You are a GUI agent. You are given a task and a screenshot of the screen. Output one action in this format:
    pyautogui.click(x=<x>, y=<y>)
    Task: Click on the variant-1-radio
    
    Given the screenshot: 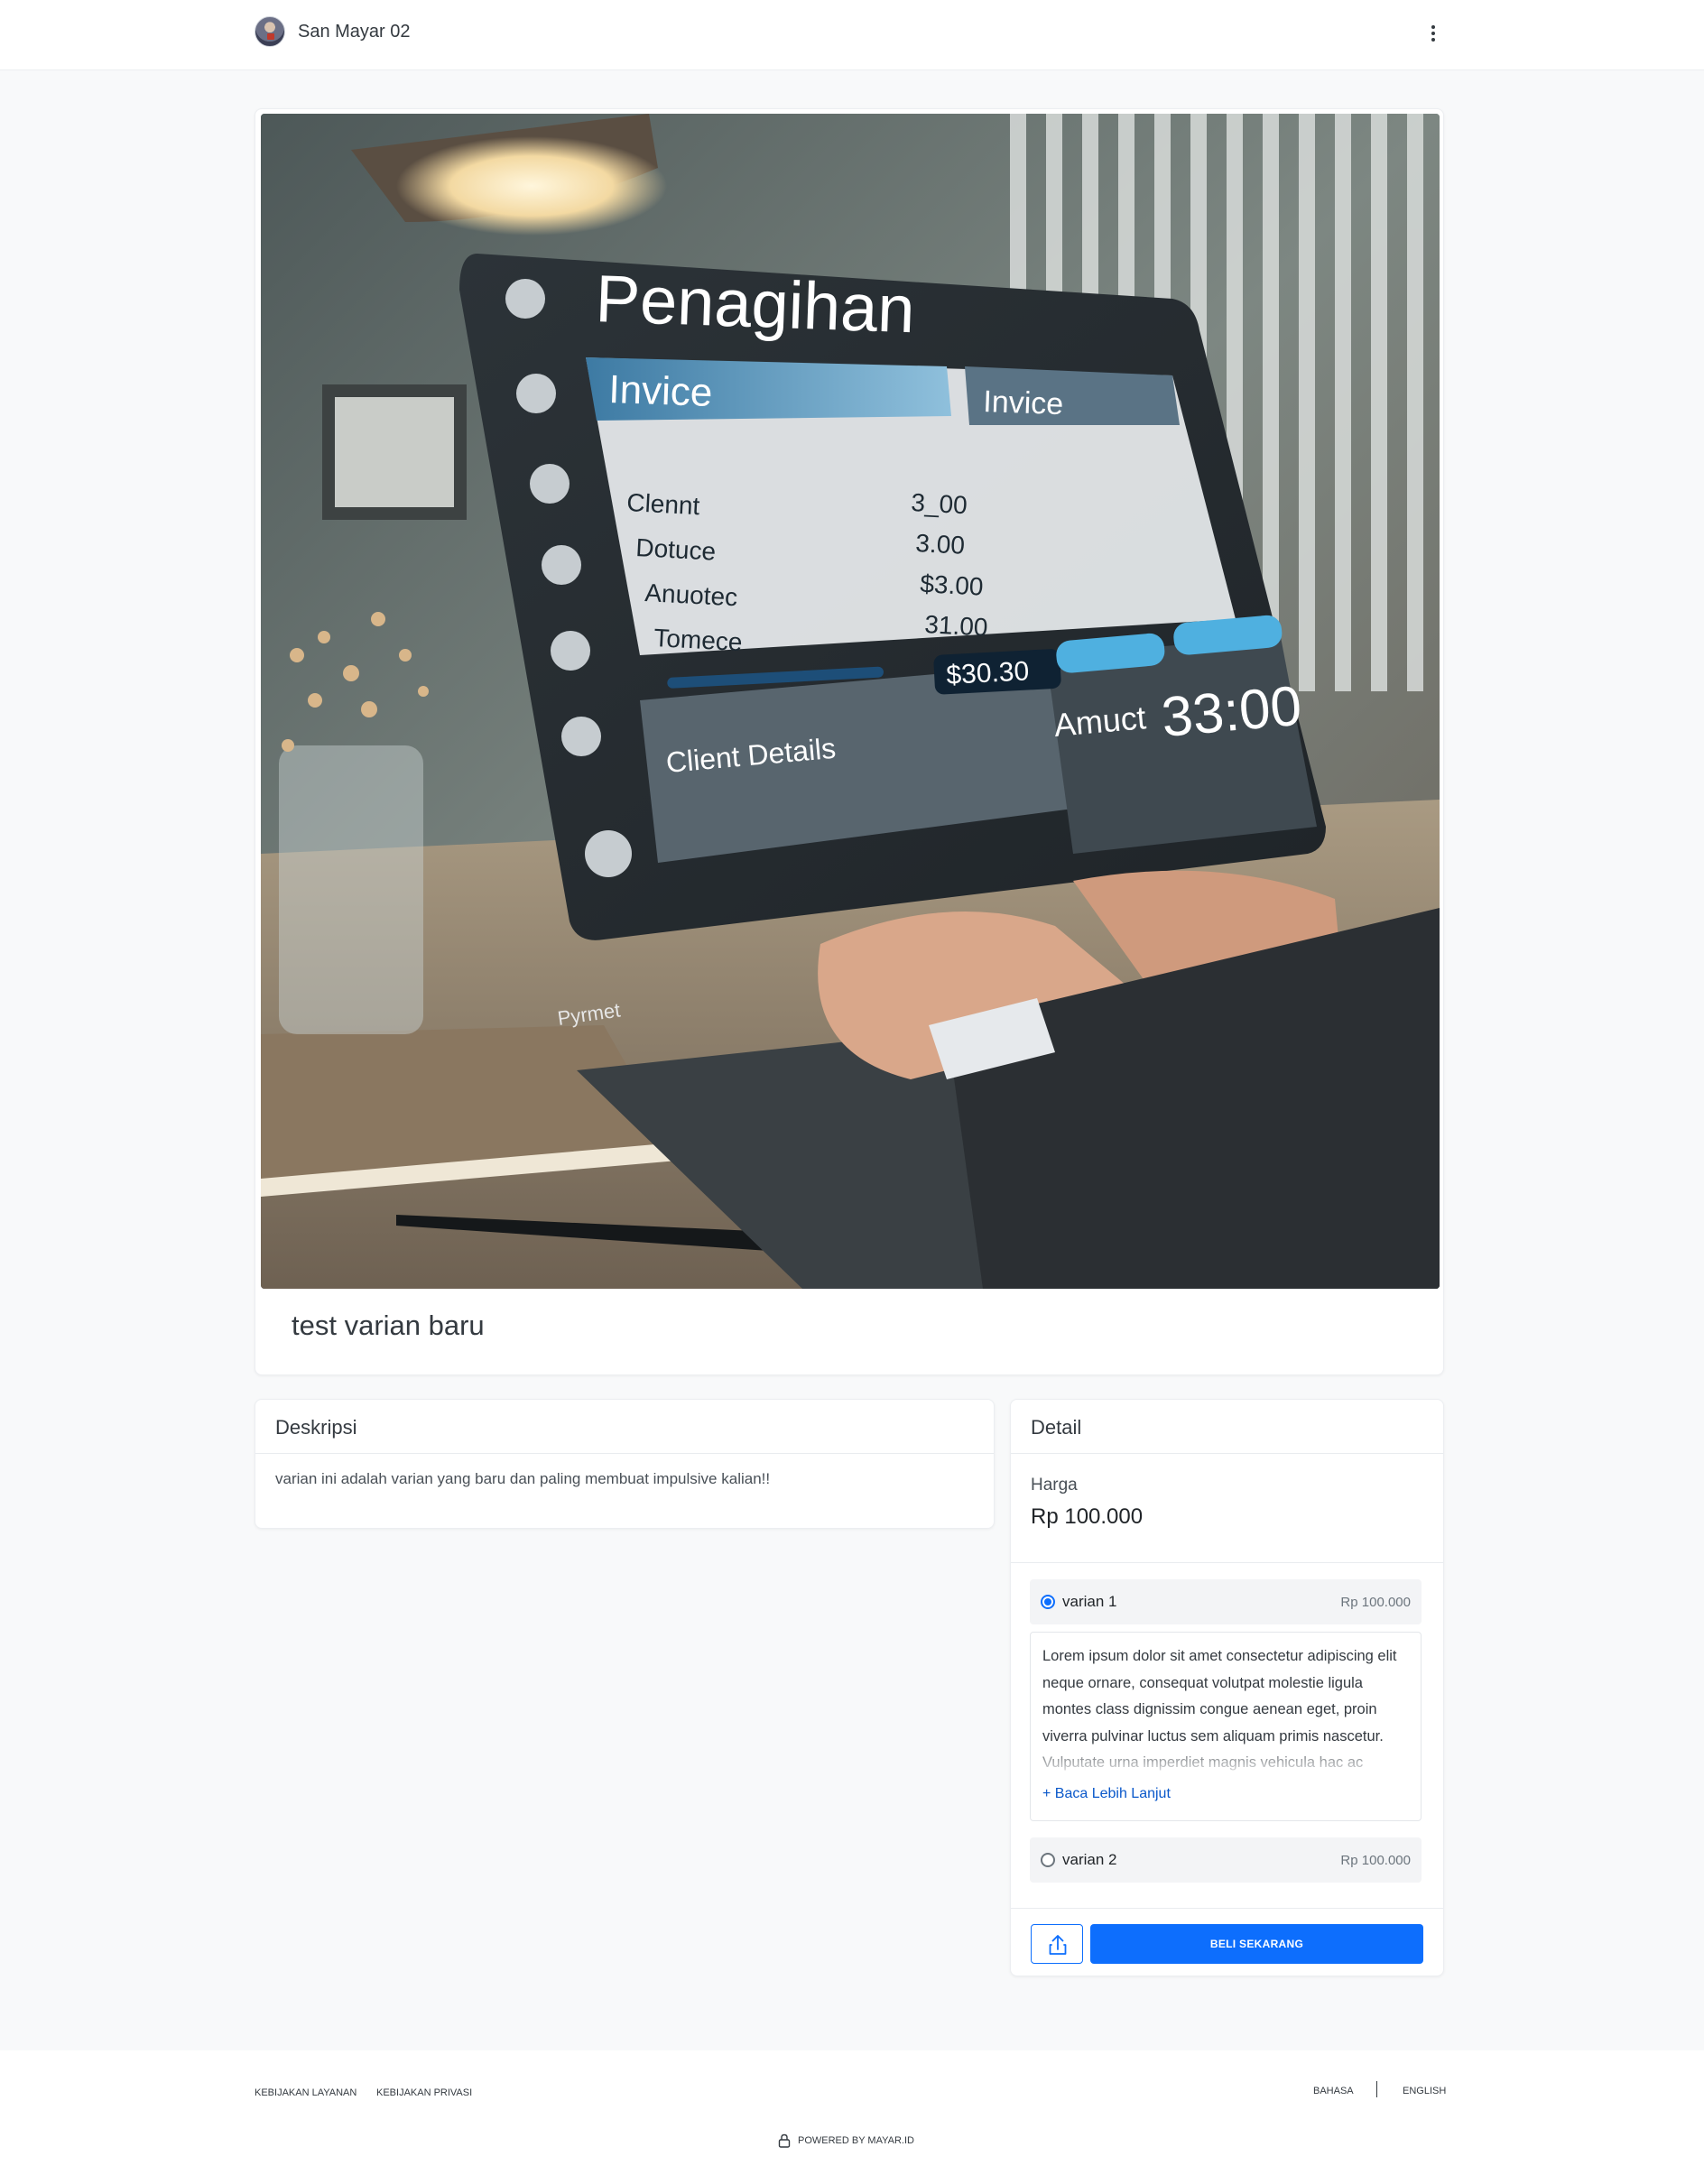 What is the action you would take?
    pyautogui.click(x=1048, y=1602)
    